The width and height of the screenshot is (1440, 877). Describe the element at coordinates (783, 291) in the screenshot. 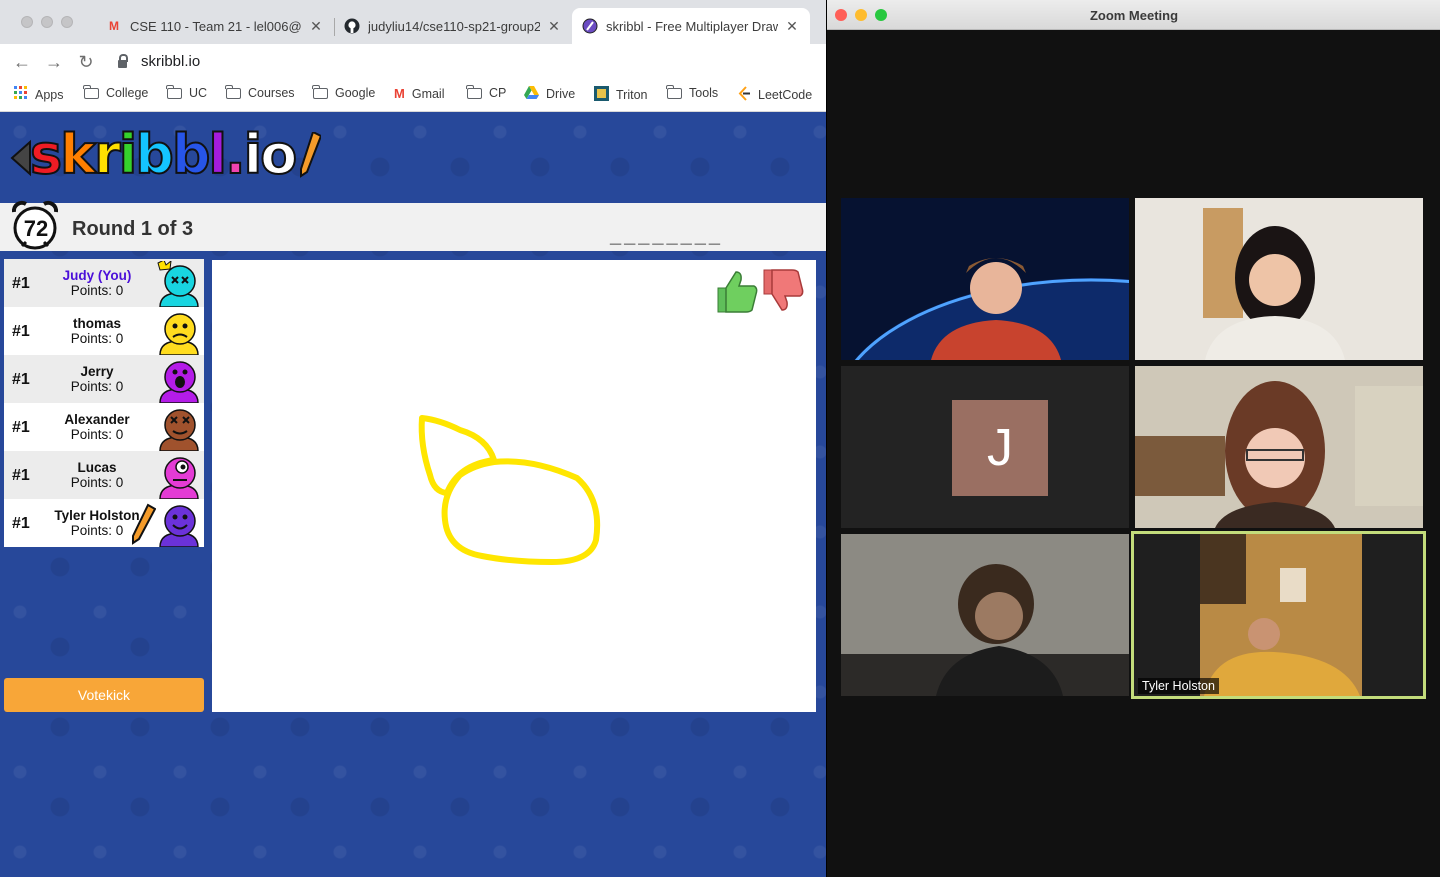

I see `thumbs-down-icon` at that location.